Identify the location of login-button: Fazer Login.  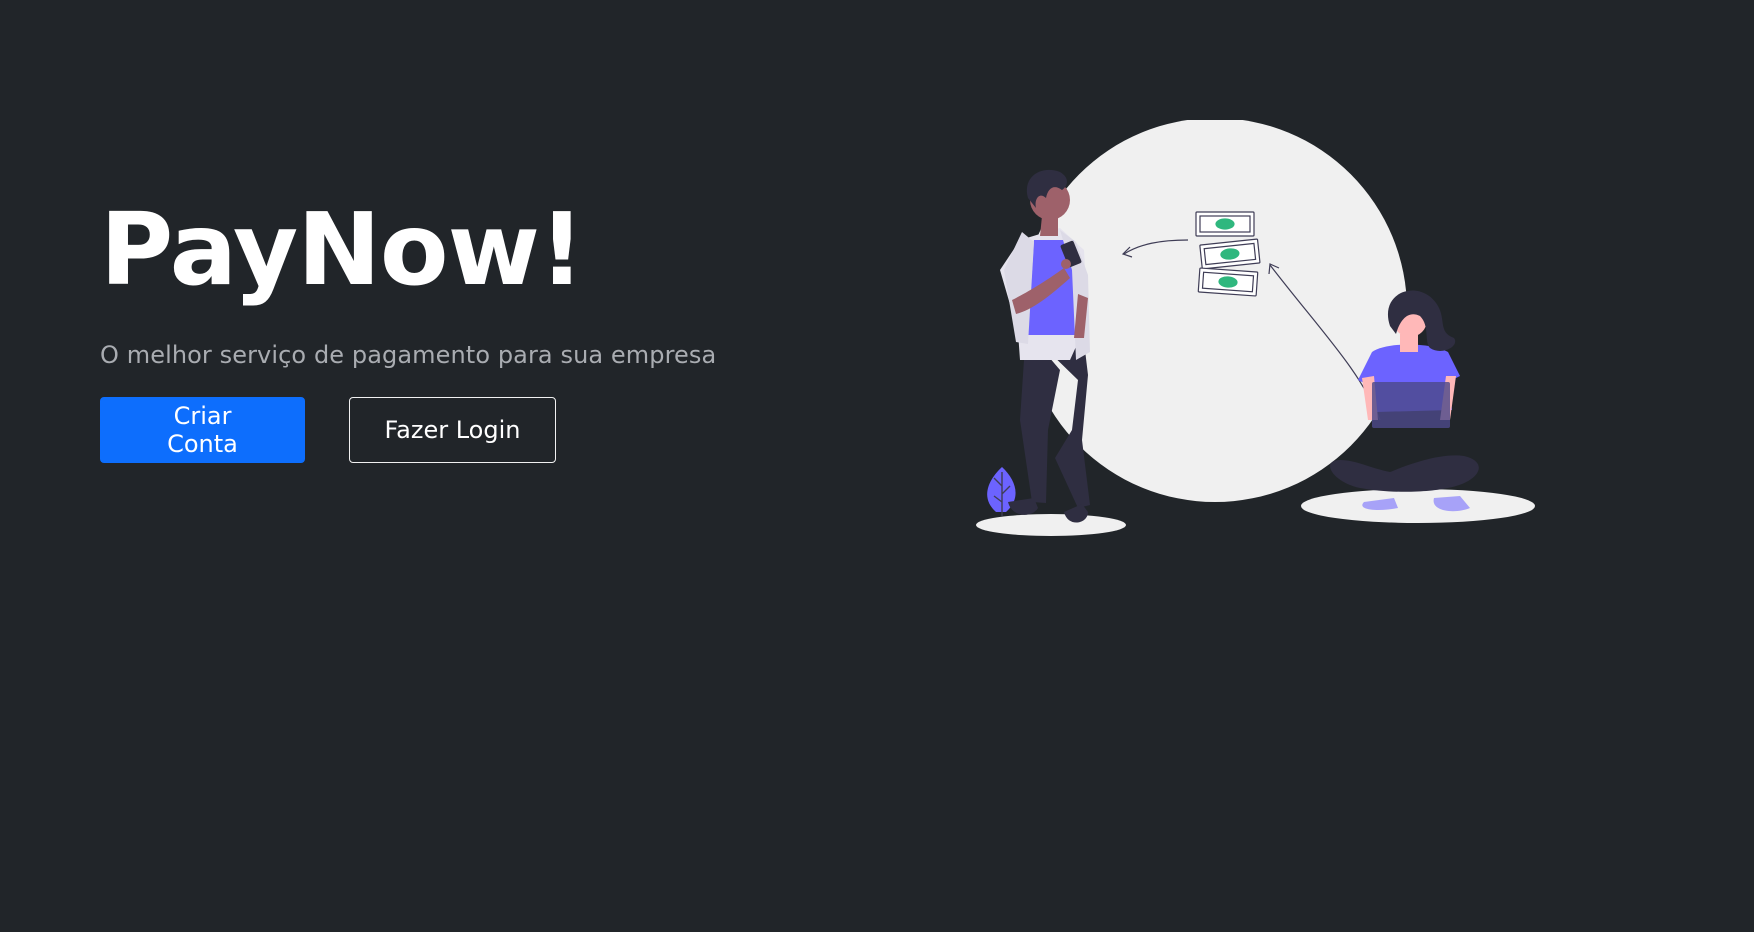
(452, 430).